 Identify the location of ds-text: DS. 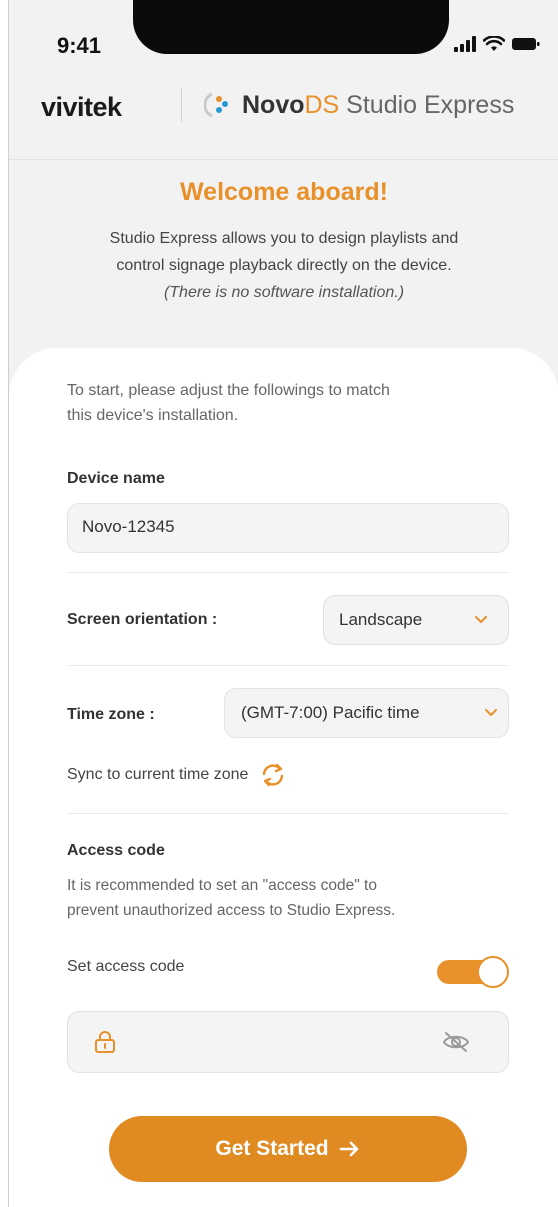
(322, 104).